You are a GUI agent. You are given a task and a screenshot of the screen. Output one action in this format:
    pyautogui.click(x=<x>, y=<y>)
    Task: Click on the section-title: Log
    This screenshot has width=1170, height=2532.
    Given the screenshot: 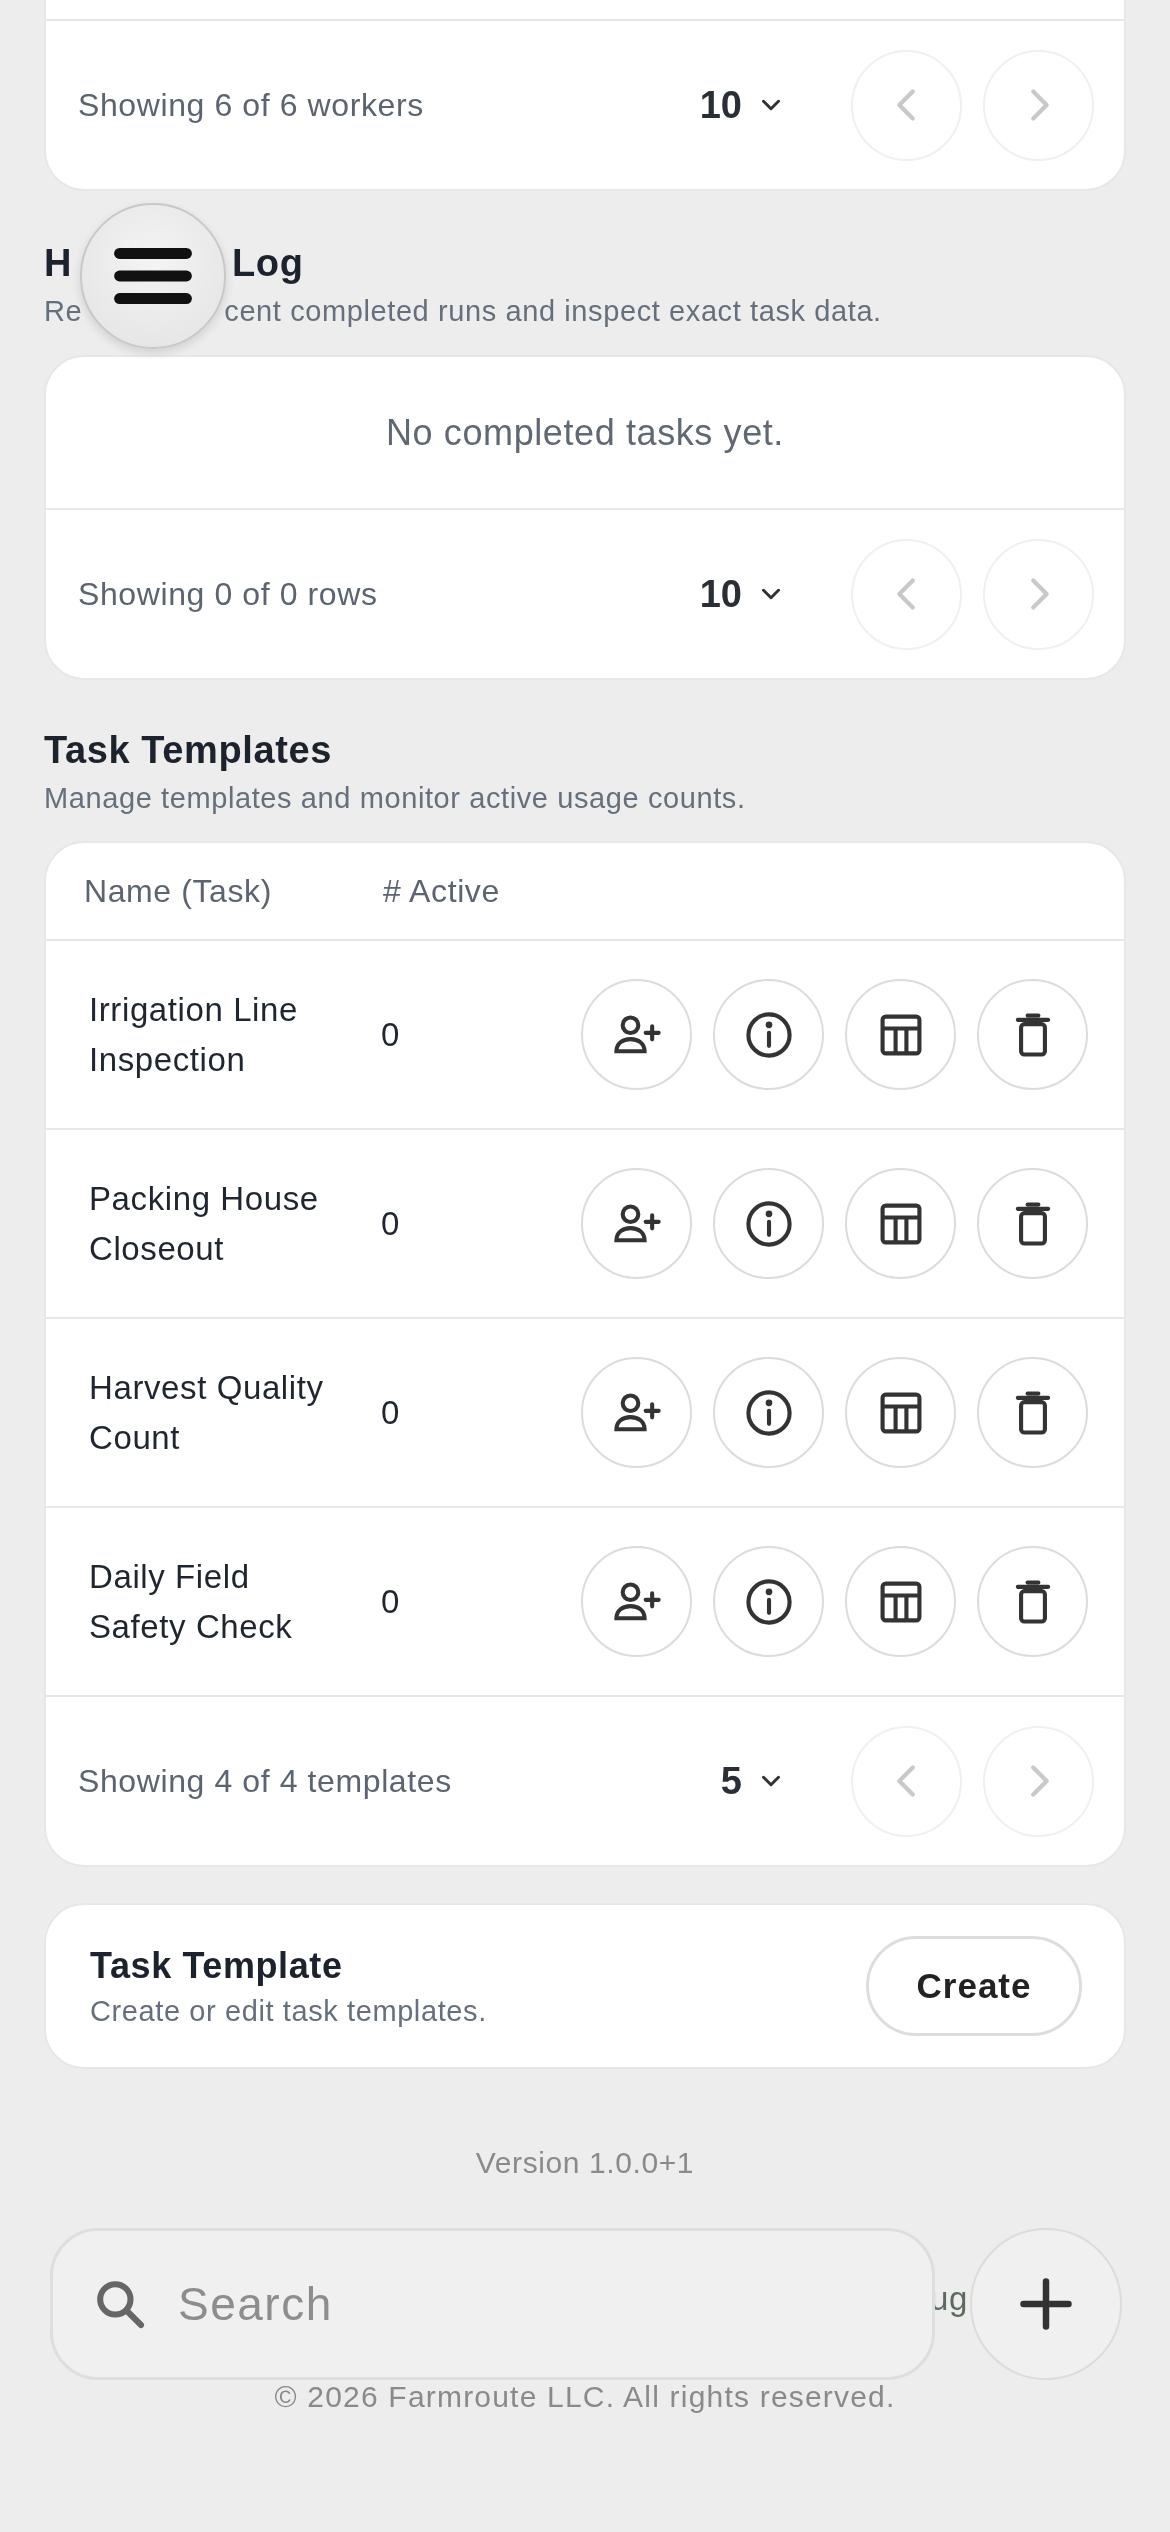 What is the action you would take?
    pyautogui.click(x=268, y=263)
    